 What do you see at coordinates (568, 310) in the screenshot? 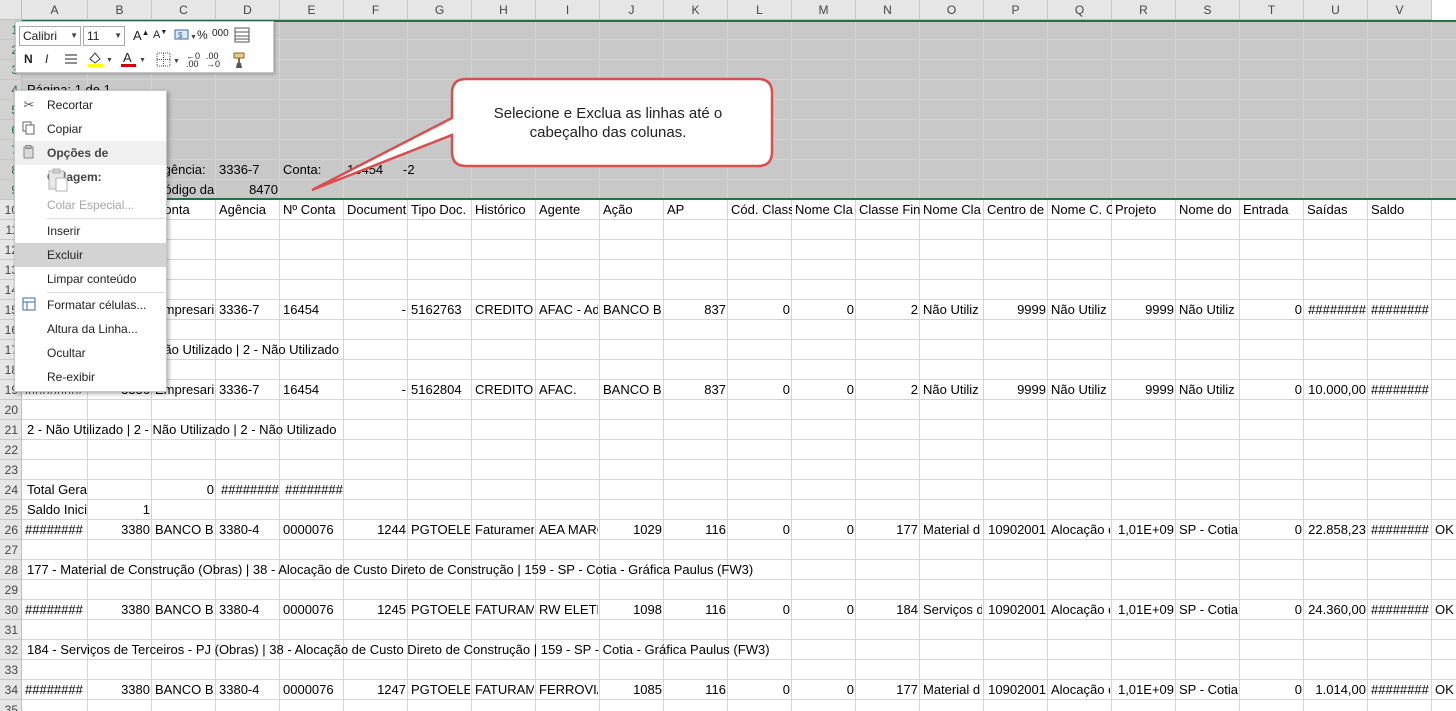
I see `cell-i15: AFAC - Ad` at bounding box center [568, 310].